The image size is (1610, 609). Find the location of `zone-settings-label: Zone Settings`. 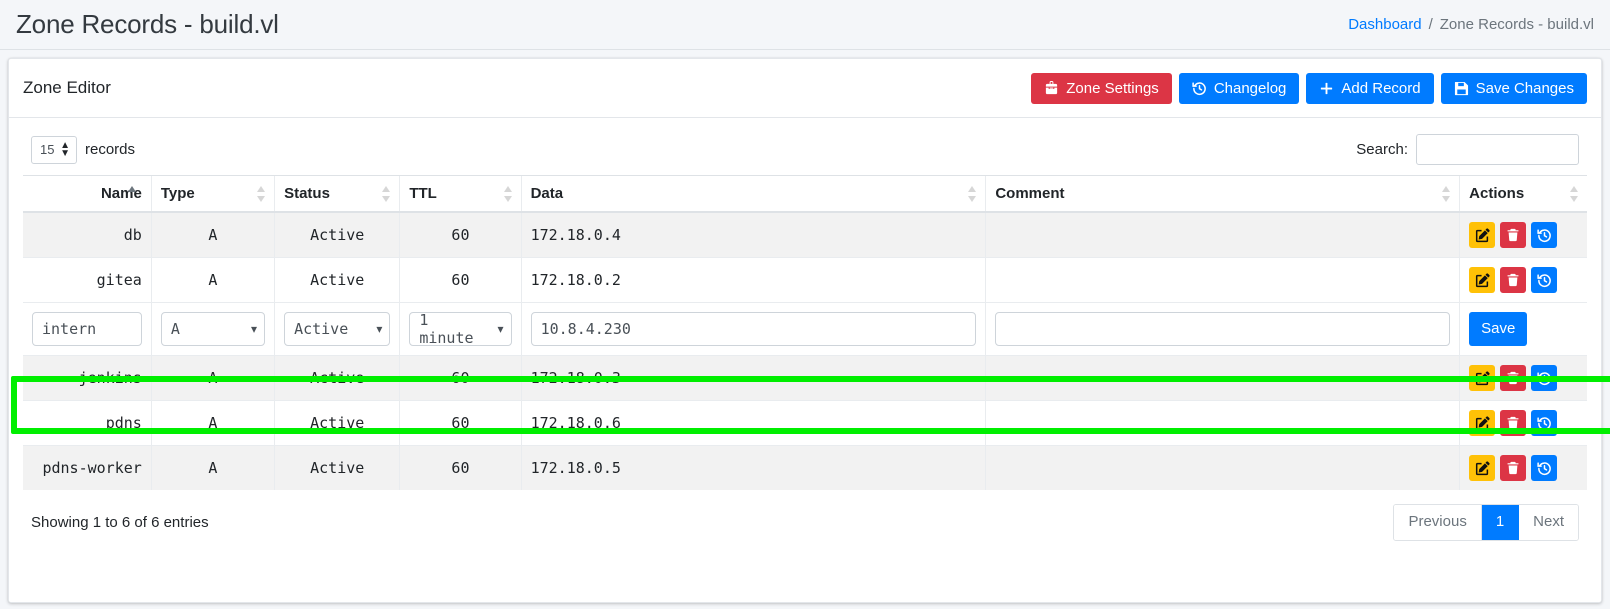

zone-settings-label: Zone Settings is located at coordinates (1112, 88).